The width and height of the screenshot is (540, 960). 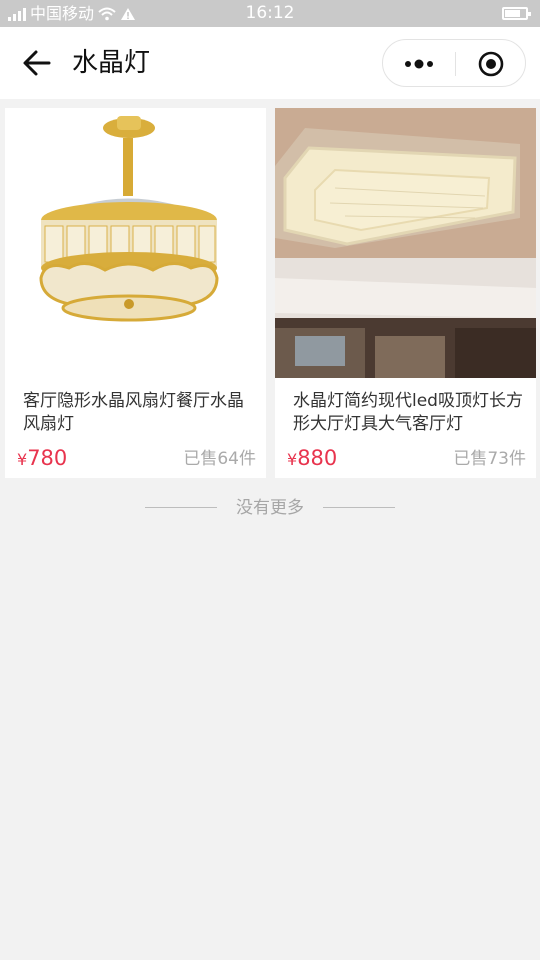 What do you see at coordinates (135, 243) in the screenshot?
I see `ceiling-fan-light-image` at bounding box center [135, 243].